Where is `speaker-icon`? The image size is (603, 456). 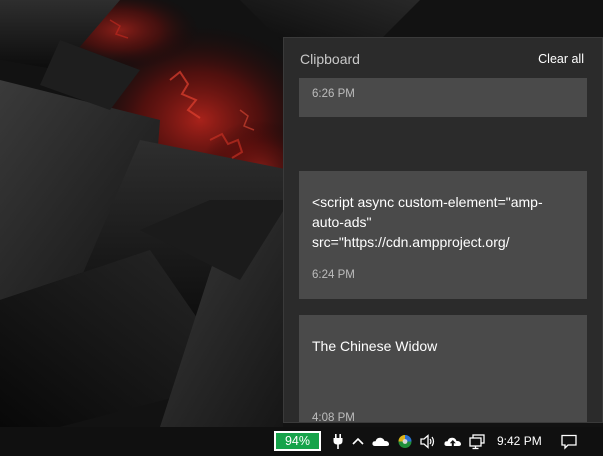
speaker-icon is located at coordinates (428, 441).